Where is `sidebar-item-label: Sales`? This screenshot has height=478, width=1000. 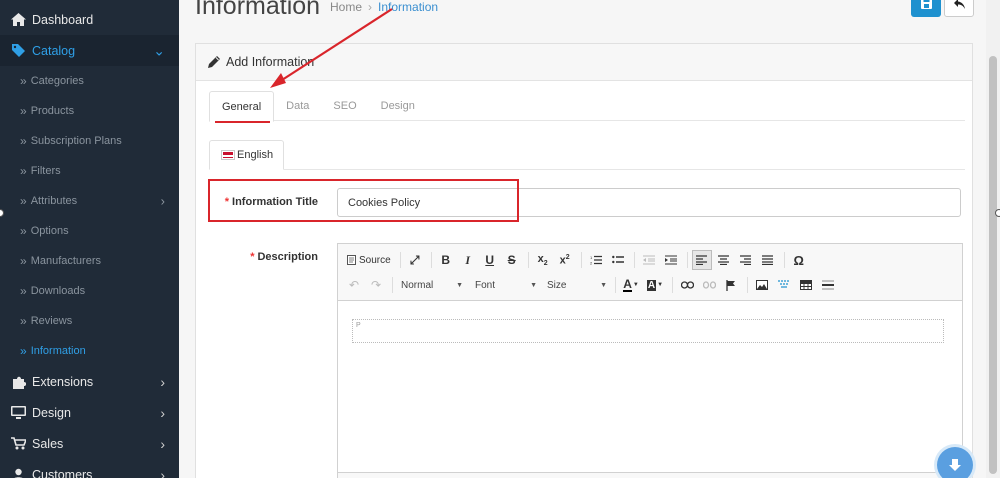 sidebar-item-label: Sales is located at coordinates (48, 443).